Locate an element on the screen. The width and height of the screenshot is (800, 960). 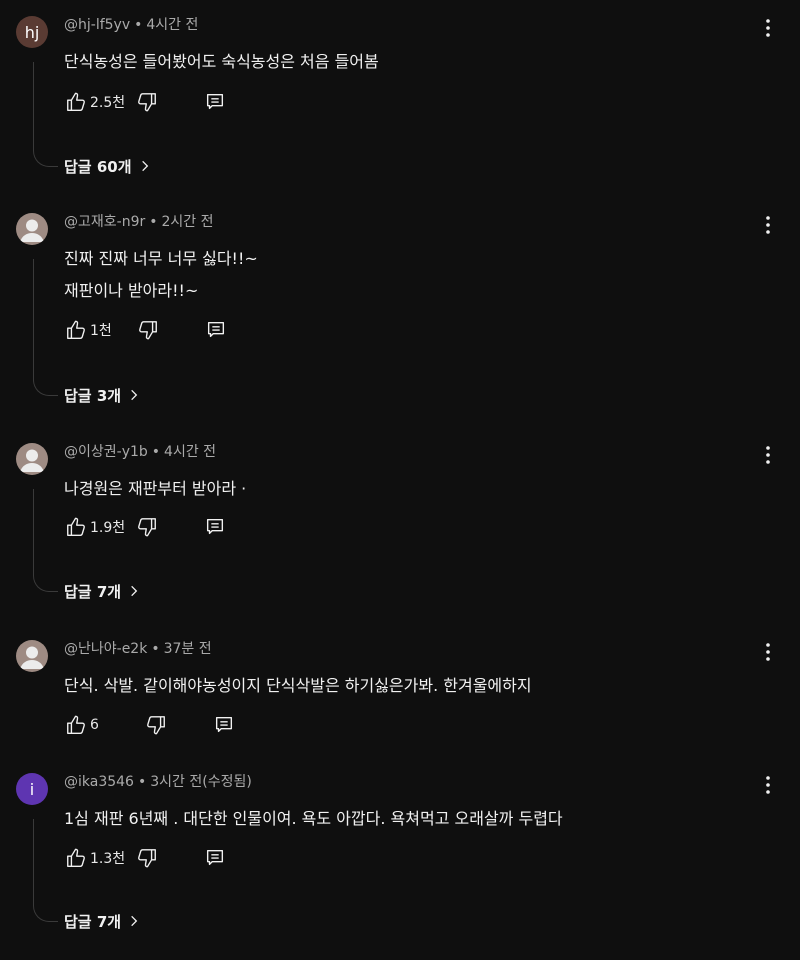
comment-time: 3시간 전(수정됨) is located at coordinates (201, 782).